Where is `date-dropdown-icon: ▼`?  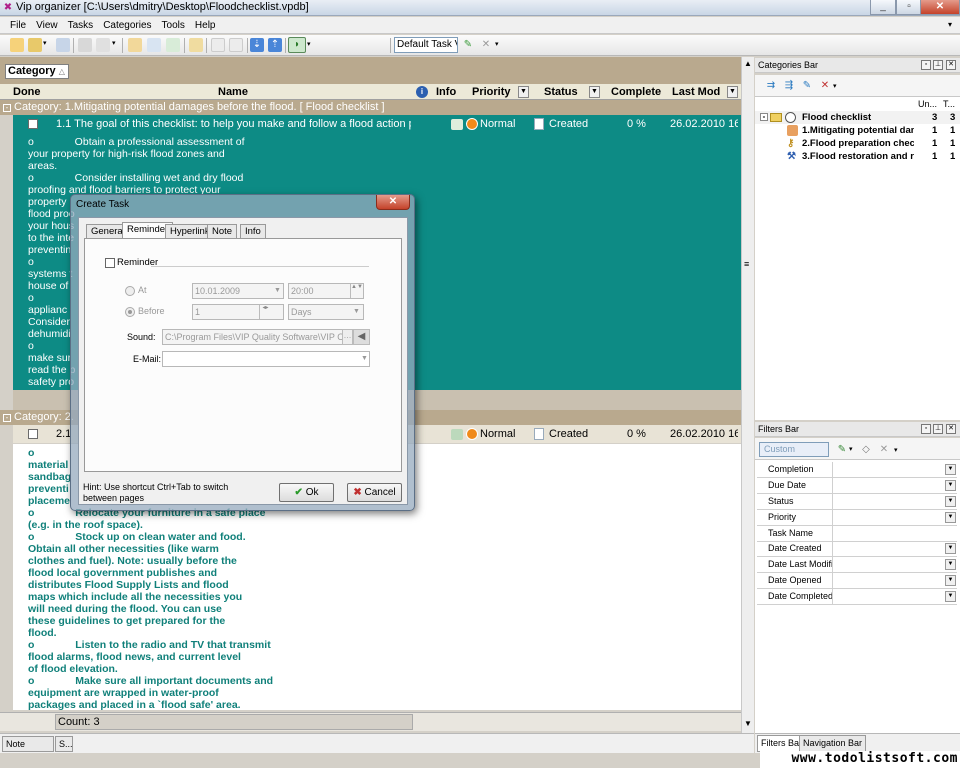 date-dropdown-icon: ▼ is located at coordinates (277, 290).